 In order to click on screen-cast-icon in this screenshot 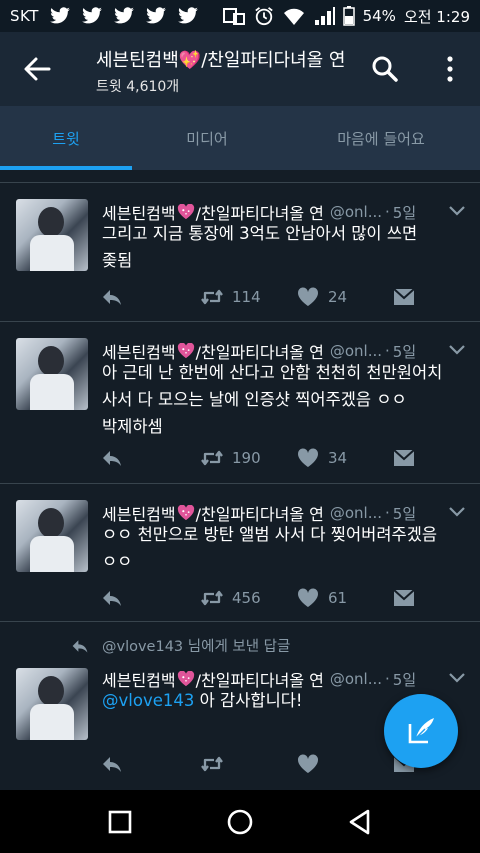, I will do `click(233, 16)`.